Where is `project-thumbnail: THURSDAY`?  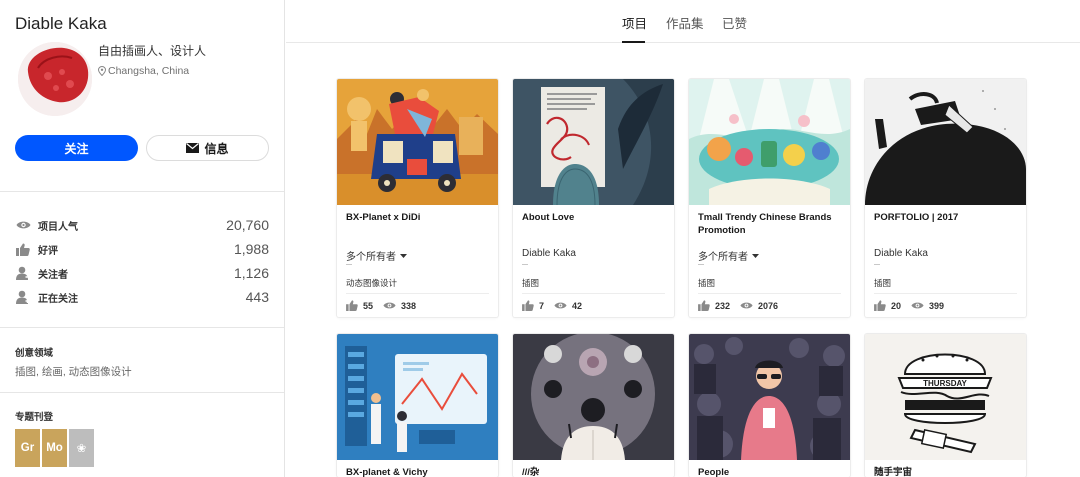
project-thumbnail: THURSDAY is located at coordinates (945, 397).